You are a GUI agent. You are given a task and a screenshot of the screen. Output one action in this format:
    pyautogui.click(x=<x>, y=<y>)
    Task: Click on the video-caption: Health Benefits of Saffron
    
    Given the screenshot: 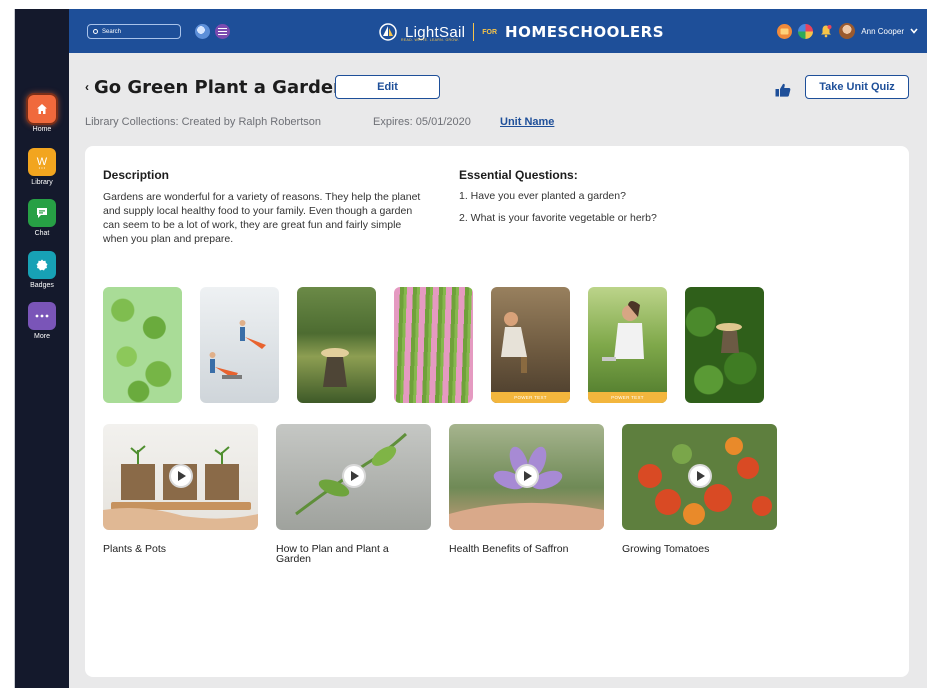 What is the action you would take?
    pyautogui.click(x=524, y=549)
    